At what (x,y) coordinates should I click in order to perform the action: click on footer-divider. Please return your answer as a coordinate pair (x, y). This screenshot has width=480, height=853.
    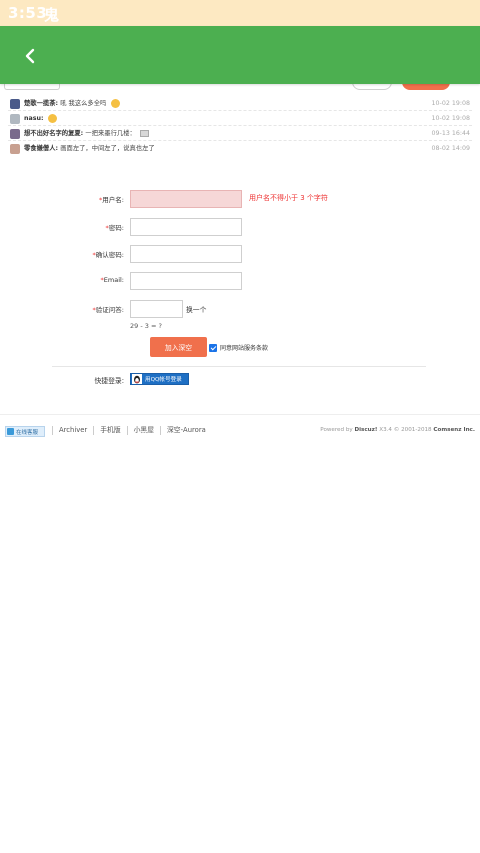
    Looking at the image, I should click on (240, 414).